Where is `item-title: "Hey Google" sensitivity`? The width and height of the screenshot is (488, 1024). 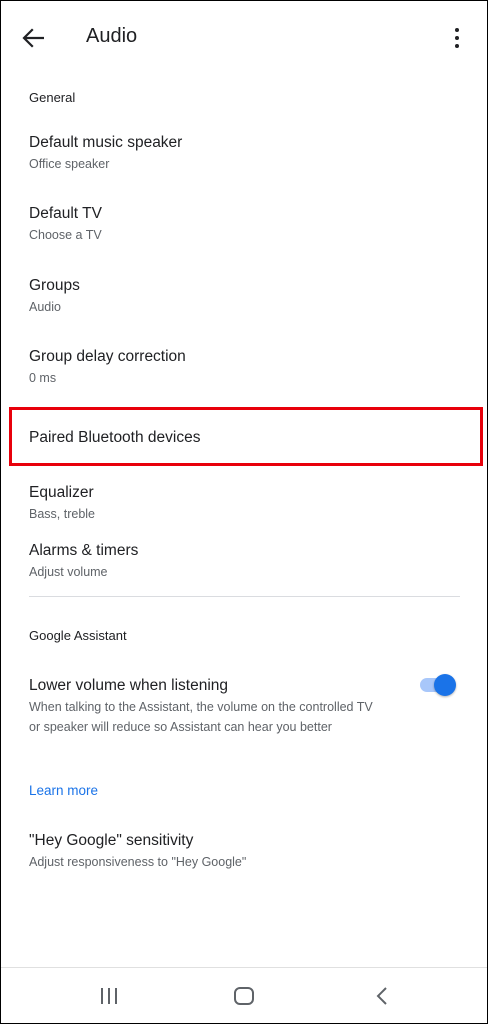
item-title: "Hey Google" sensitivity is located at coordinates (111, 840).